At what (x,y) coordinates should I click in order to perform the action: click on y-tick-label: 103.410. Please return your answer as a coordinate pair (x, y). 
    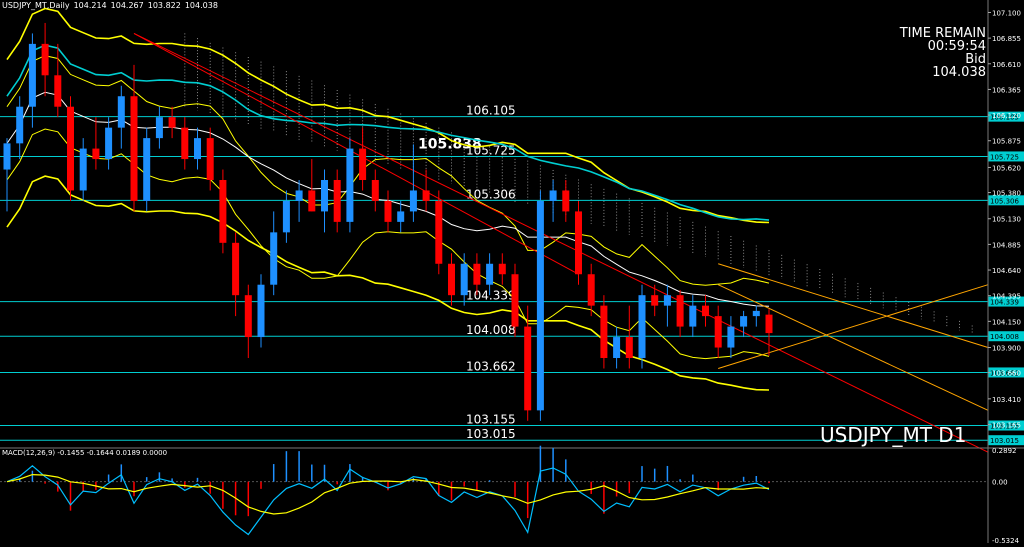
    Looking at the image, I should click on (1006, 400).